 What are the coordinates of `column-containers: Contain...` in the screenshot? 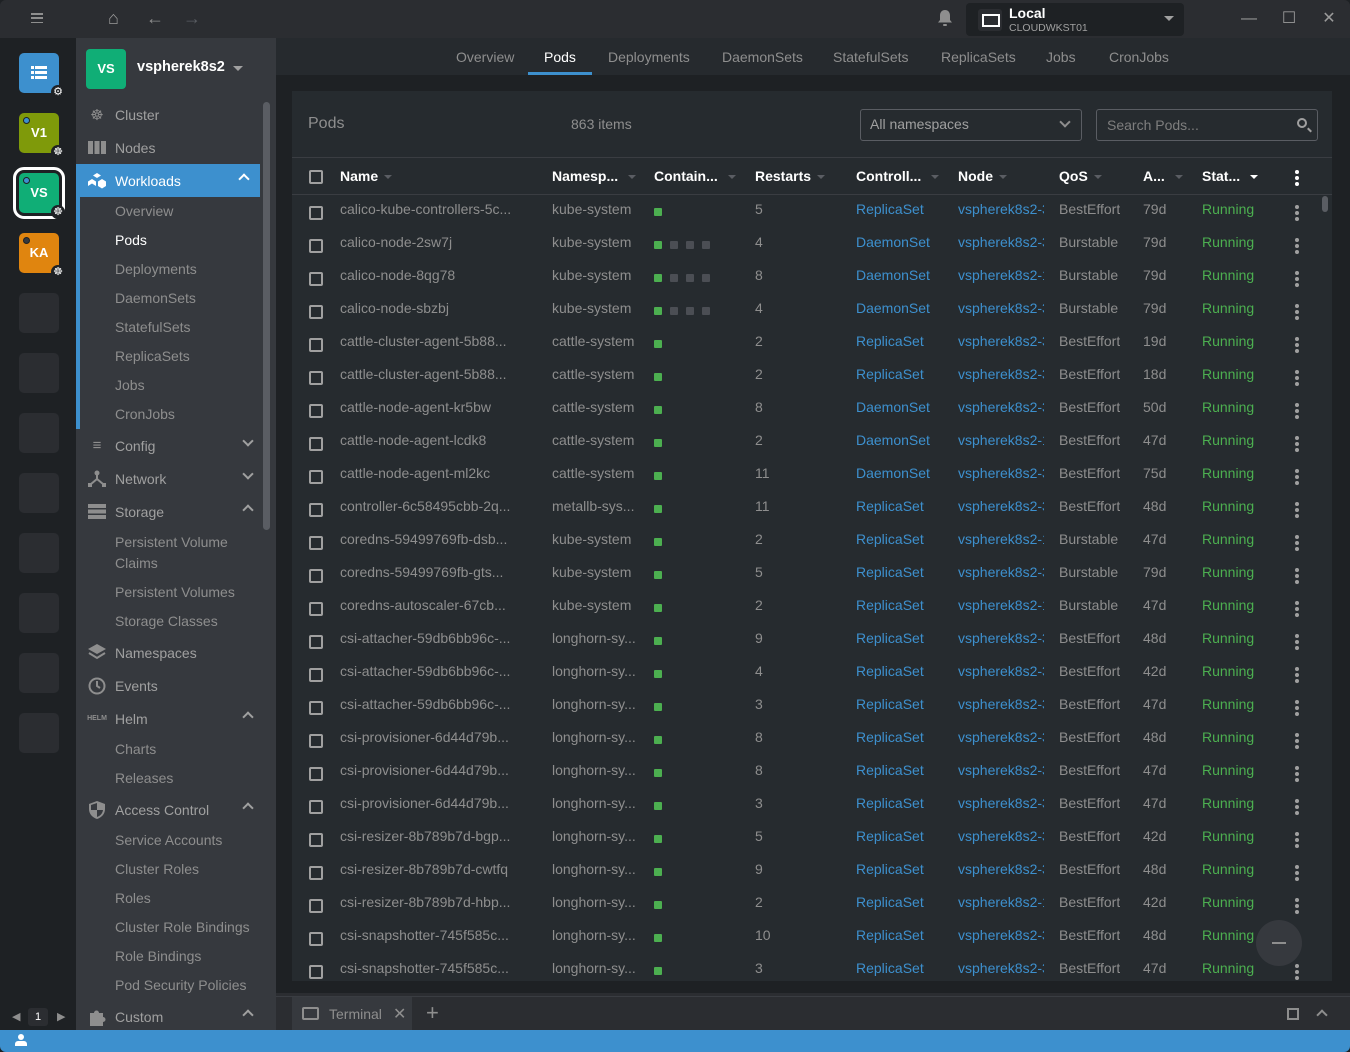 It's located at (695, 176).